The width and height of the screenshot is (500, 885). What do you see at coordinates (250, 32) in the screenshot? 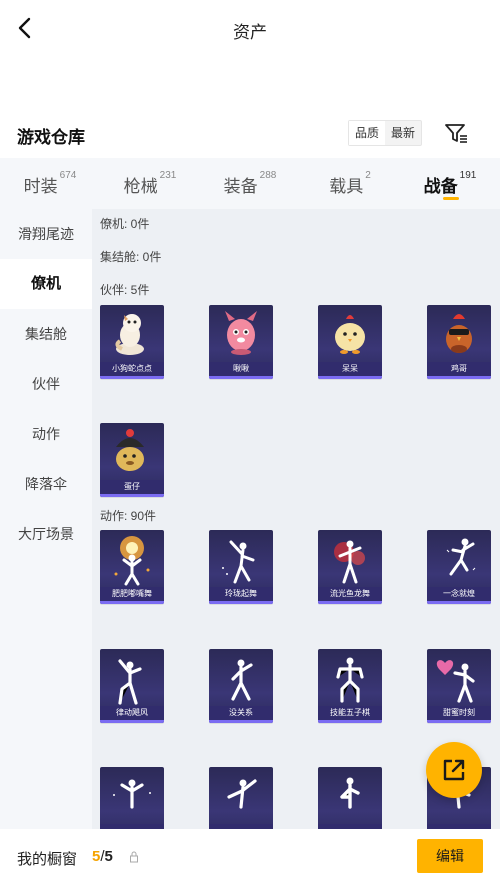
I see `page-title: 资产` at bounding box center [250, 32].